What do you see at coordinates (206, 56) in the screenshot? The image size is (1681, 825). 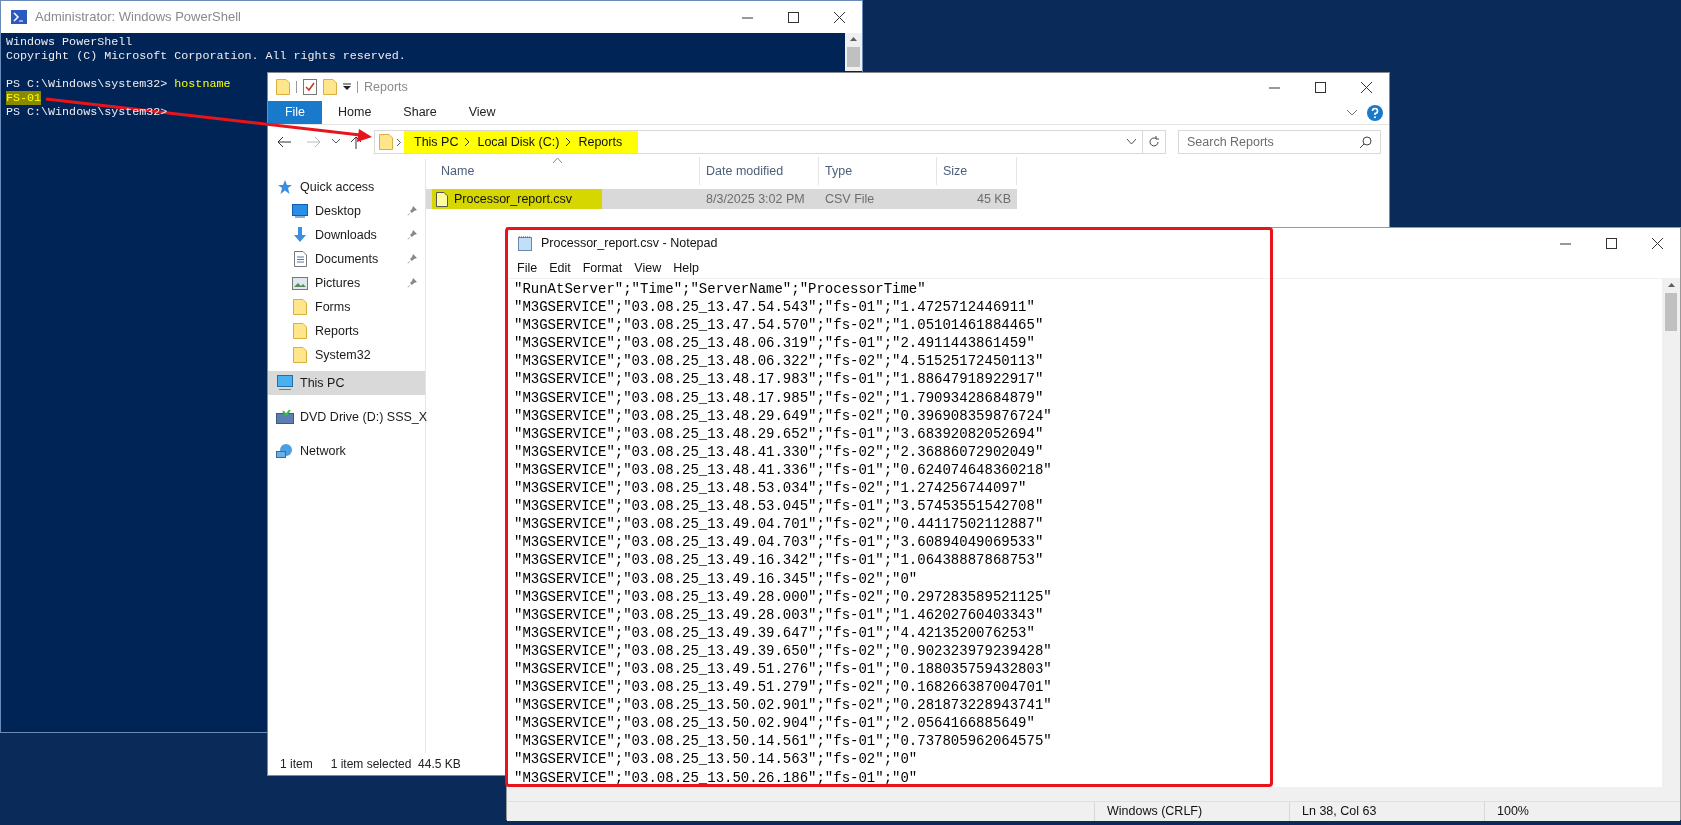 I see `console-output: Copyright (C) Microsoft Corporation. All rights reserved.` at bounding box center [206, 56].